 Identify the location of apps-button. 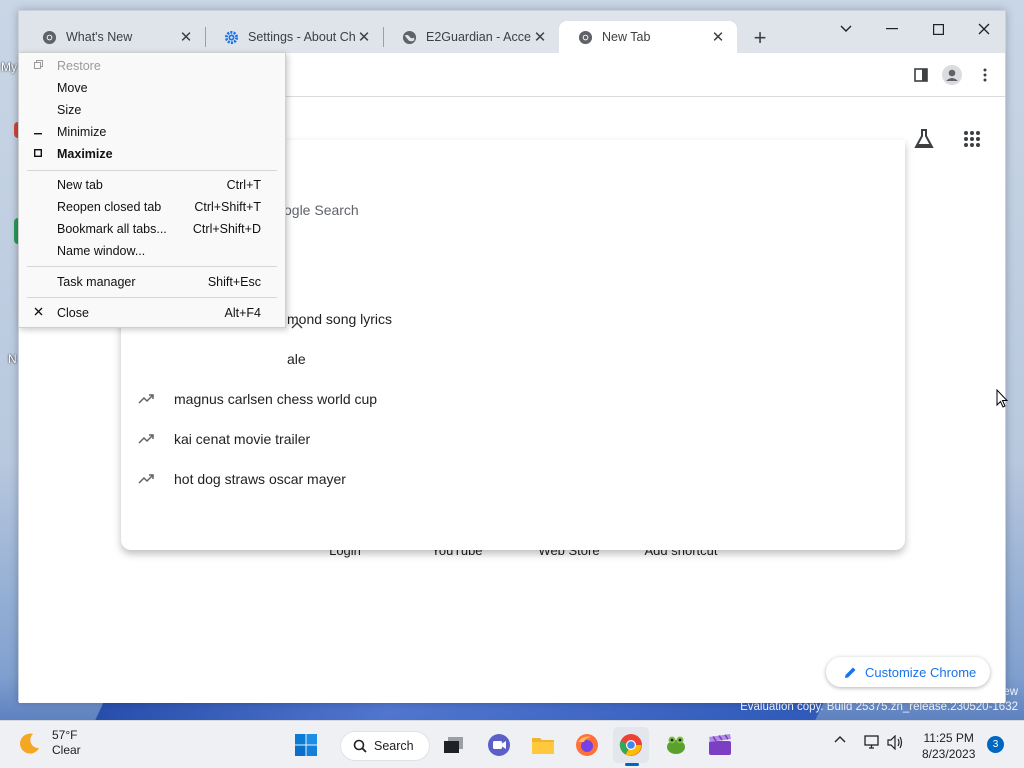
(972, 139).